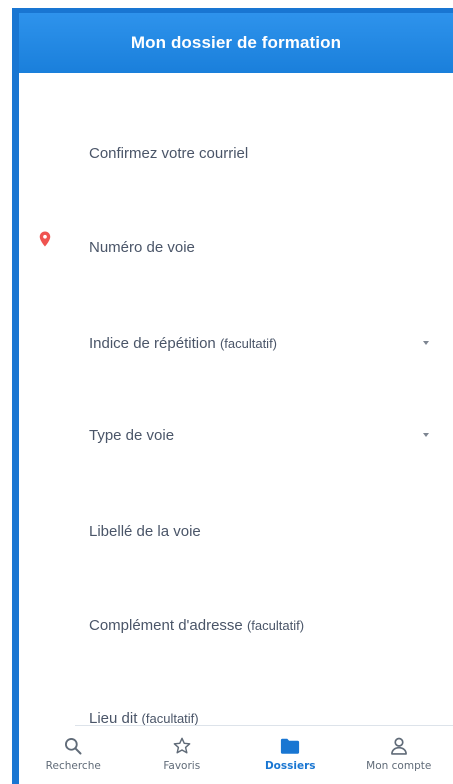 This screenshot has width=453, height=784. Describe the element at coordinates (264, 725) in the screenshot. I see `divider` at that location.